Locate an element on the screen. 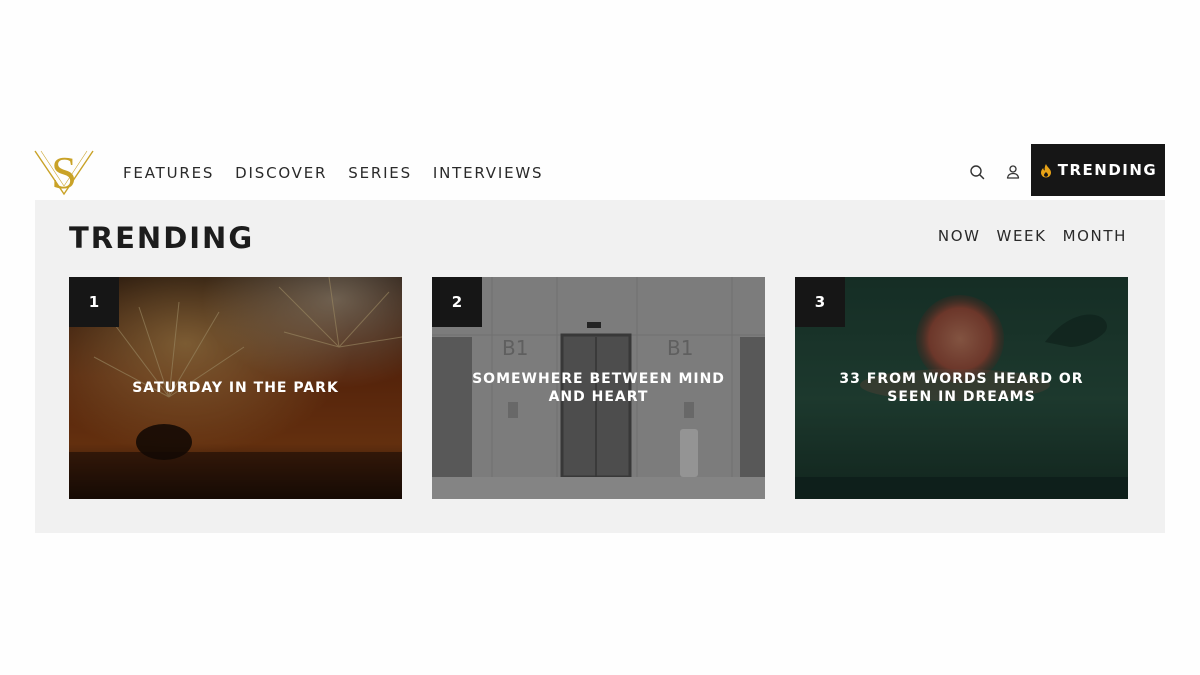 The width and height of the screenshot is (1200, 675). card-title: 33 FROM WORDS HEARD OR SEEN IN DREAMS is located at coordinates (961, 388).